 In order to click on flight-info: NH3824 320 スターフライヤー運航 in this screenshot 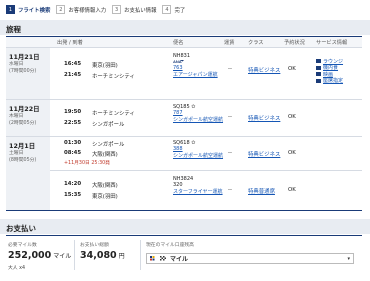, I will do `click(198, 185)`.